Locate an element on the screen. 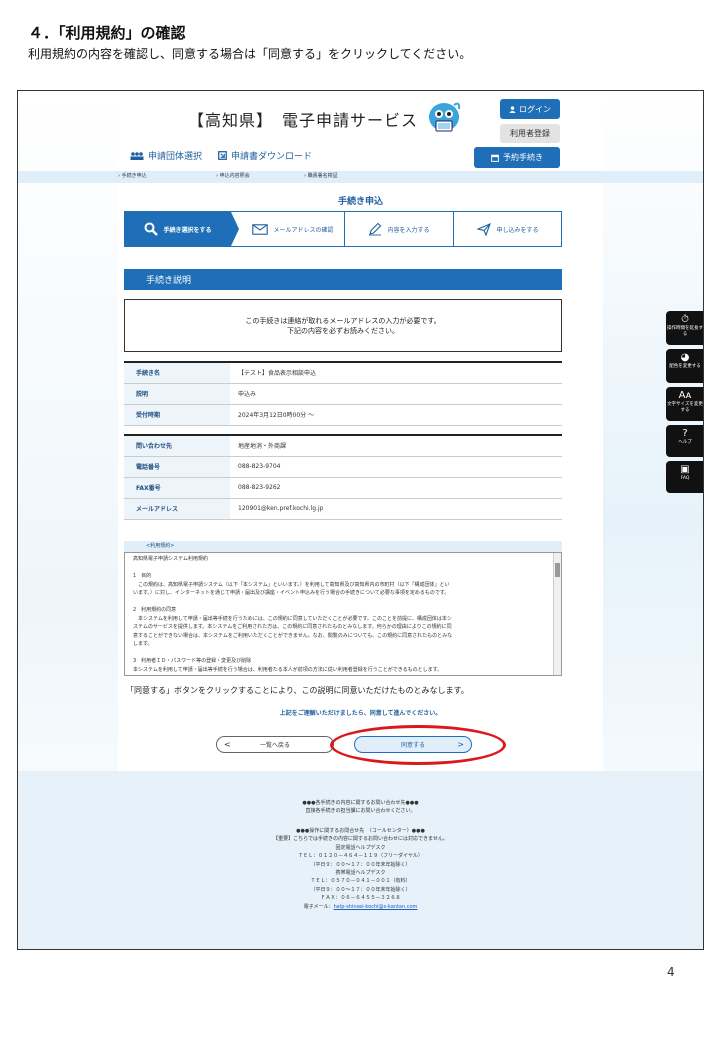  table-row: 説明 申込み is located at coordinates (343, 394).